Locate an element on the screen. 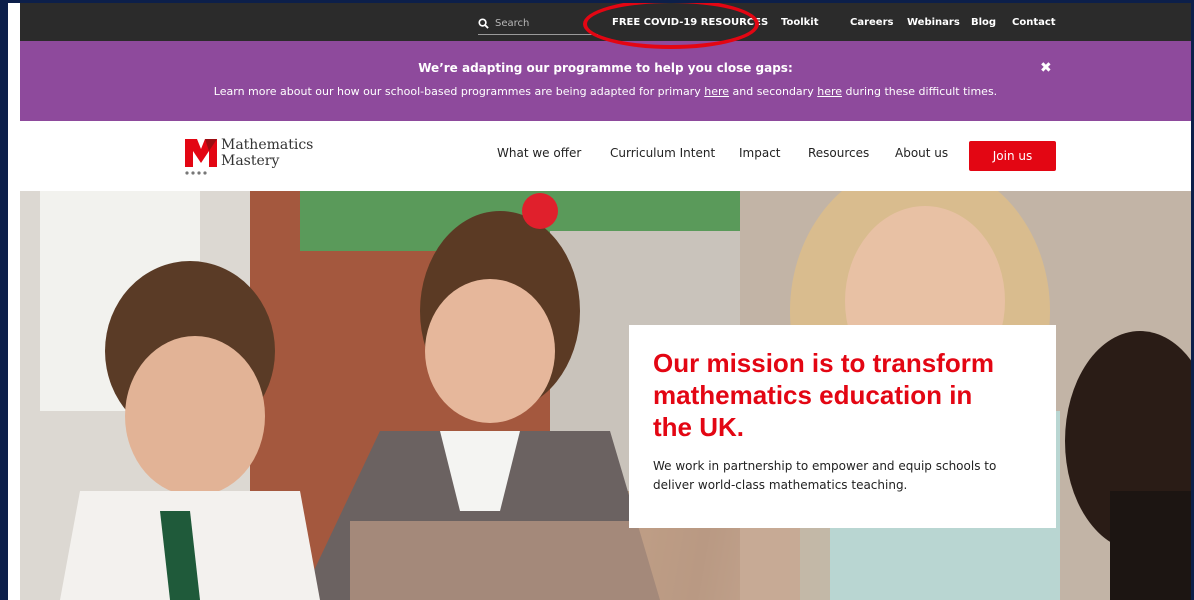 Image resolution: width=1194 pixels, height=600 pixels. logo-wordmark: Mathematics Mastery is located at coordinates (267, 153).